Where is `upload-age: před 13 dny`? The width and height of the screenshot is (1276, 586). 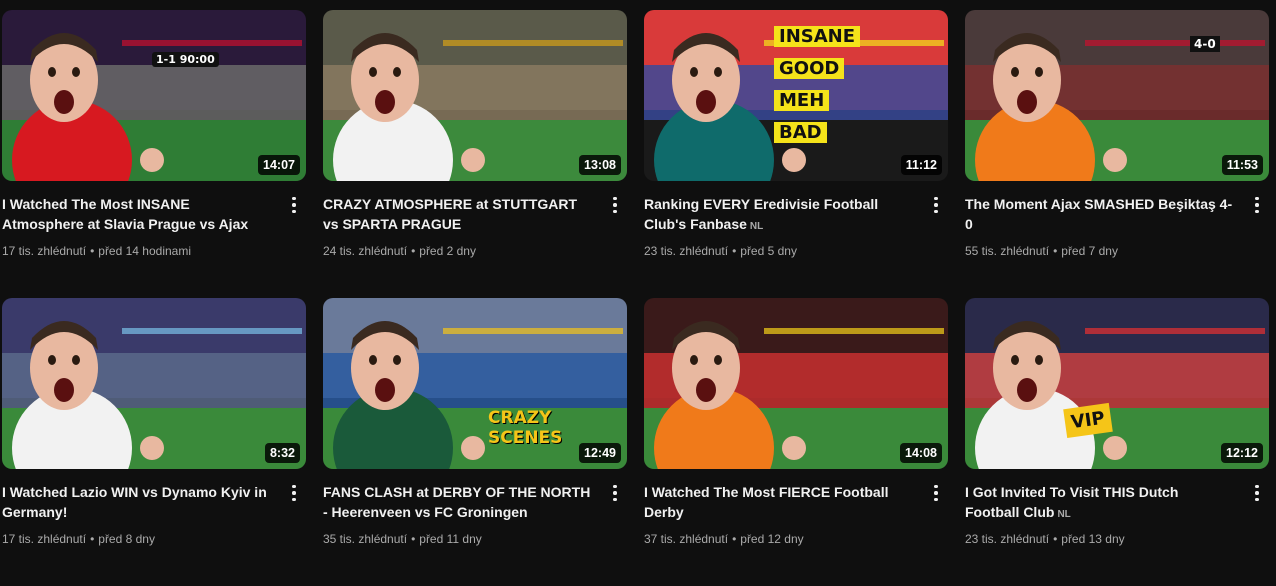
upload-age: před 13 dny is located at coordinates (1093, 539).